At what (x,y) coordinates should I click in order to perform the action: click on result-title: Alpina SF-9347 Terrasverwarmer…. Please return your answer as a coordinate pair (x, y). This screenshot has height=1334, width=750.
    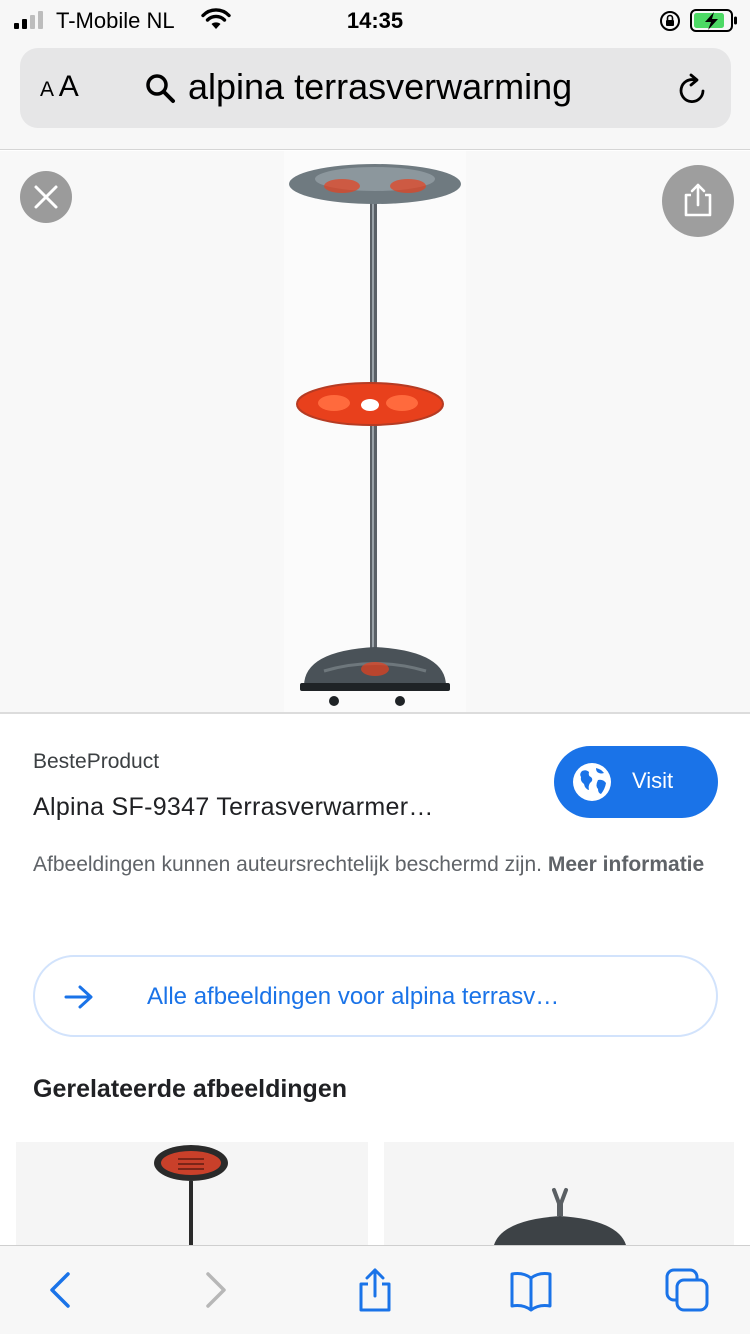
    Looking at the image, I should click on (233, 807).